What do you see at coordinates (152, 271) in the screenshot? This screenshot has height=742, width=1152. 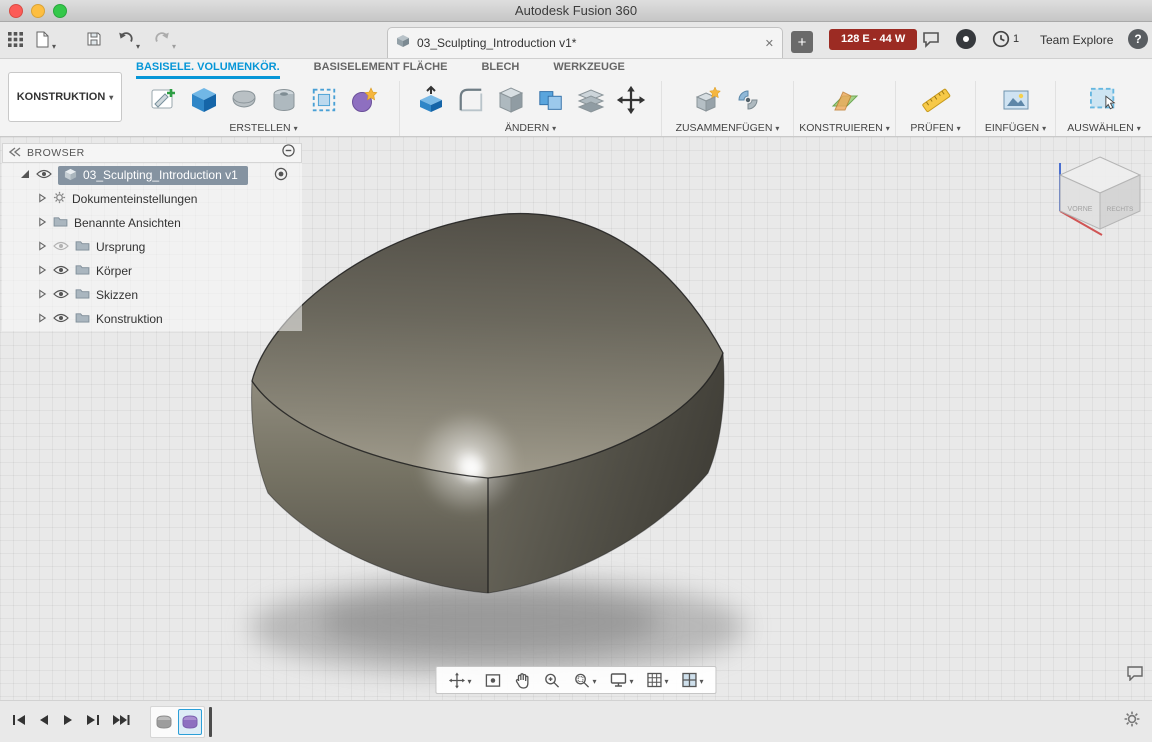 I see `browser-row-koerper: Körper` at bounding box center [152, 271].